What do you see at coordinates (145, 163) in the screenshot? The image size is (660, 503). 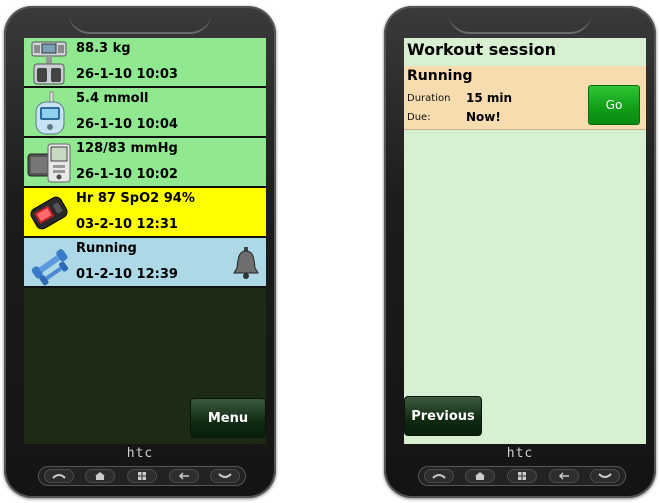 I see `list-item-blood-pressure: 128/83 mmHg 26-1-10 10:02` at bounding box center [145, 163].